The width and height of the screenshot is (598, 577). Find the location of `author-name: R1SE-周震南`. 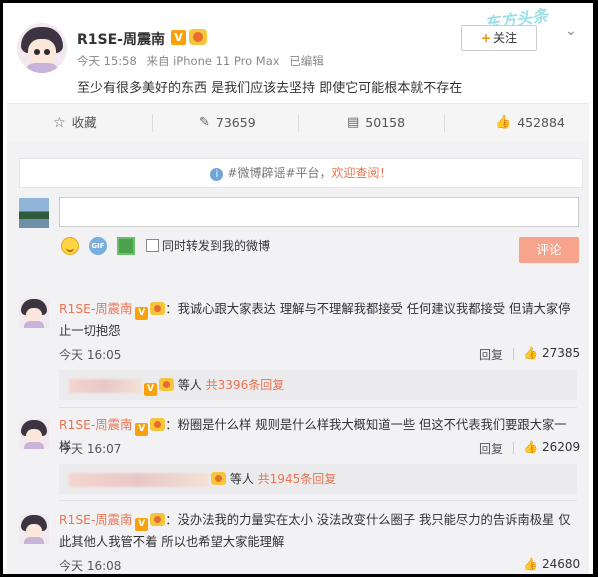

author-name: R1SE-周震南 is located at coordinates (121, 39).